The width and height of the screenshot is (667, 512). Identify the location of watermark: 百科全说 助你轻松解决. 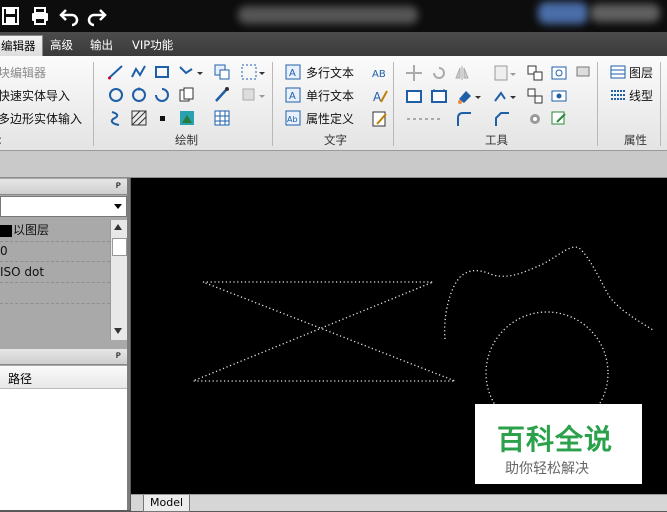
(558, 444).